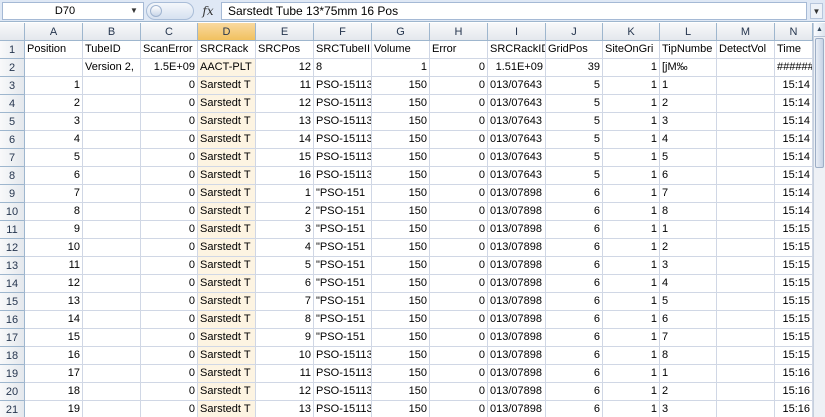  I want to click on cell-d17: Sarstedt T, so click(227, 338).